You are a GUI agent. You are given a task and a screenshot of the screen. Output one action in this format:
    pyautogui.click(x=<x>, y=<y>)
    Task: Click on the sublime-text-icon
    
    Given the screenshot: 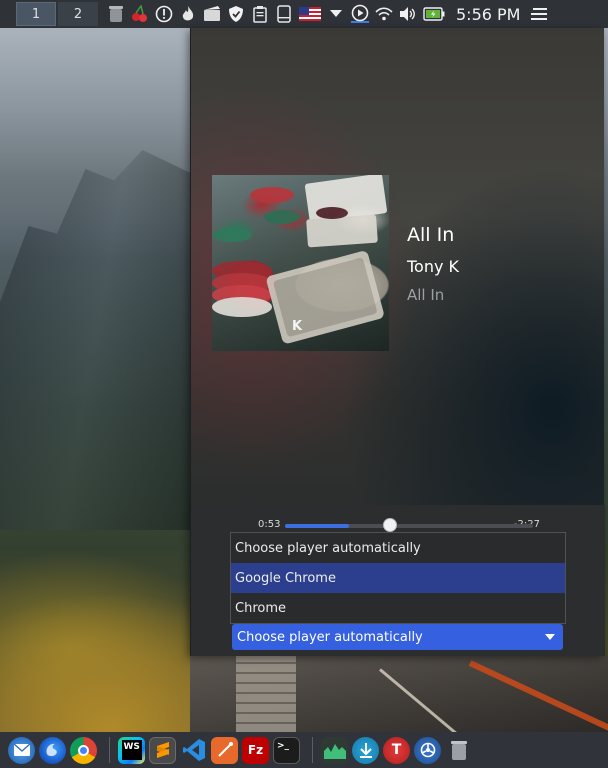 What is the action you would take?
    pyautogui.click(x=162, y=750)
    